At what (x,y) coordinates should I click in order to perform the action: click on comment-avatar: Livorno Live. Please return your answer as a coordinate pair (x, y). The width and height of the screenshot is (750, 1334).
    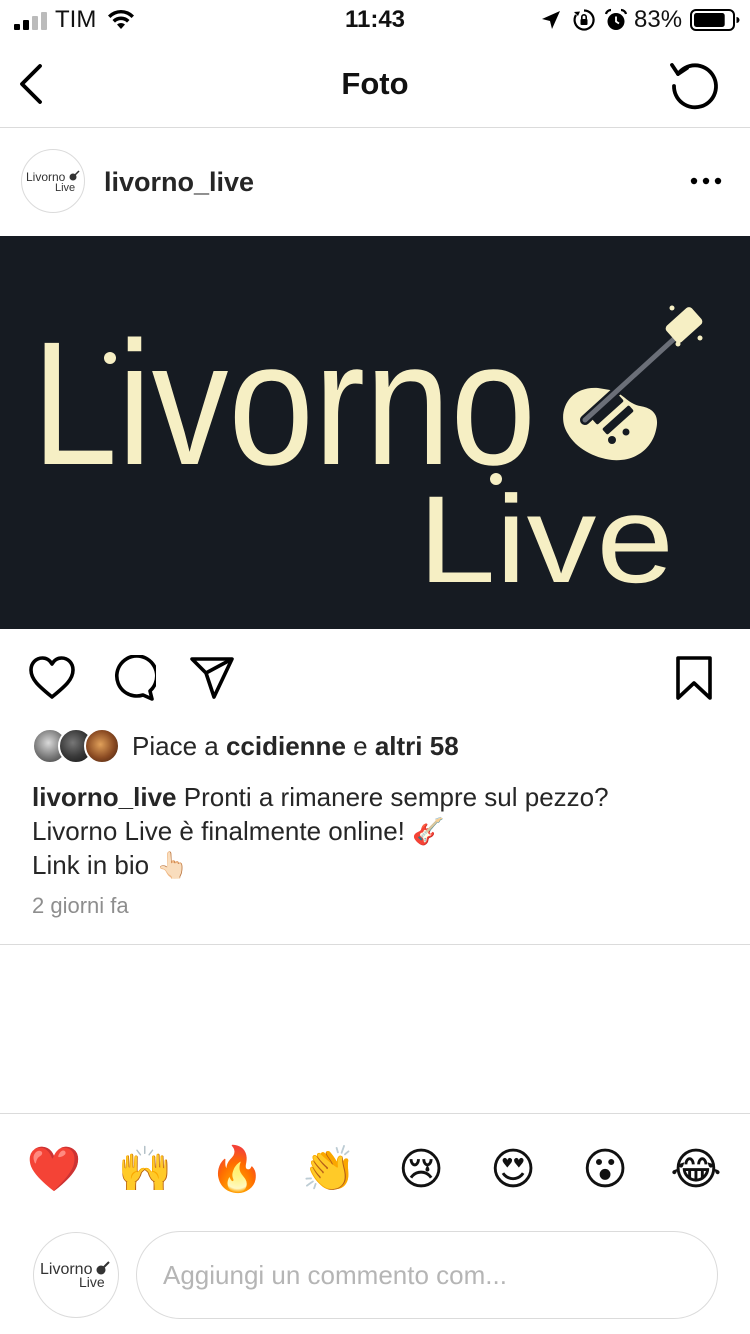
    Looking at the image, I should click on (76, 1275).